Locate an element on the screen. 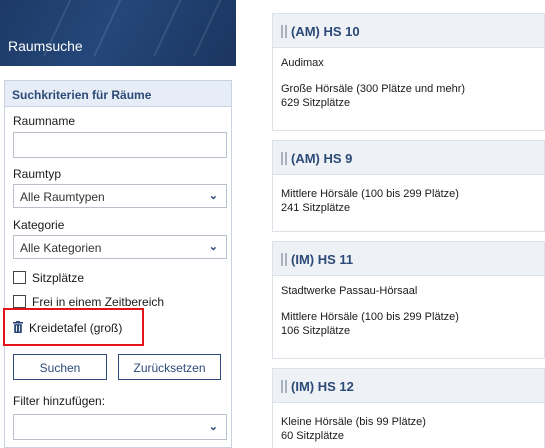 The height and width of the screenshot is (448, 545). kategorie-select-value: Alle Kategorien is located at coordinates (61, 248).